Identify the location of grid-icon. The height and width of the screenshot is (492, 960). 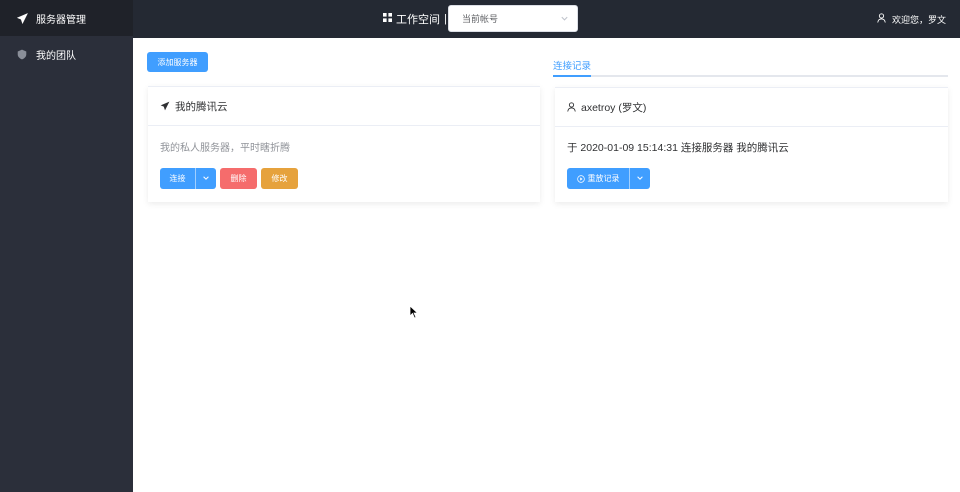
(387, 19).